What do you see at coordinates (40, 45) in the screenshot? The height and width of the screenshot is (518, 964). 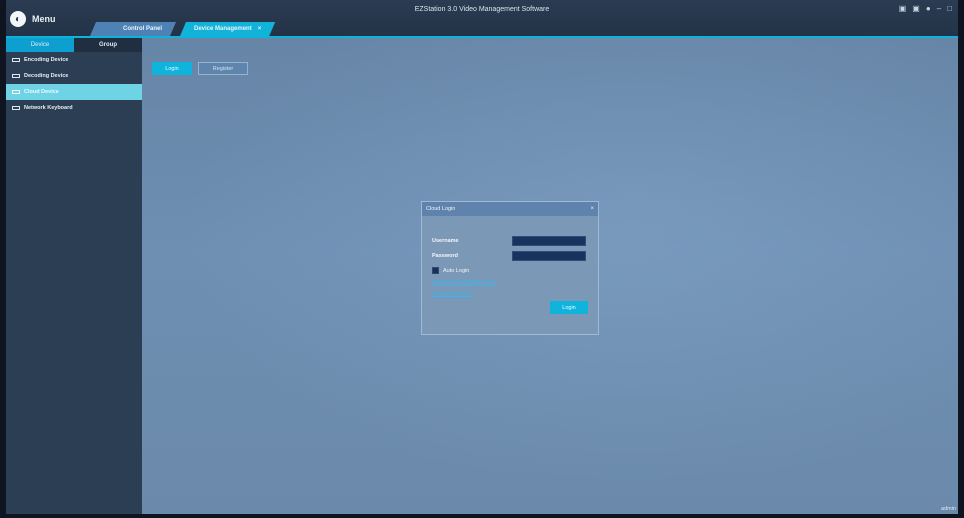 I see `sidebar-tab-device: Device` at bounding box center [40, 45].